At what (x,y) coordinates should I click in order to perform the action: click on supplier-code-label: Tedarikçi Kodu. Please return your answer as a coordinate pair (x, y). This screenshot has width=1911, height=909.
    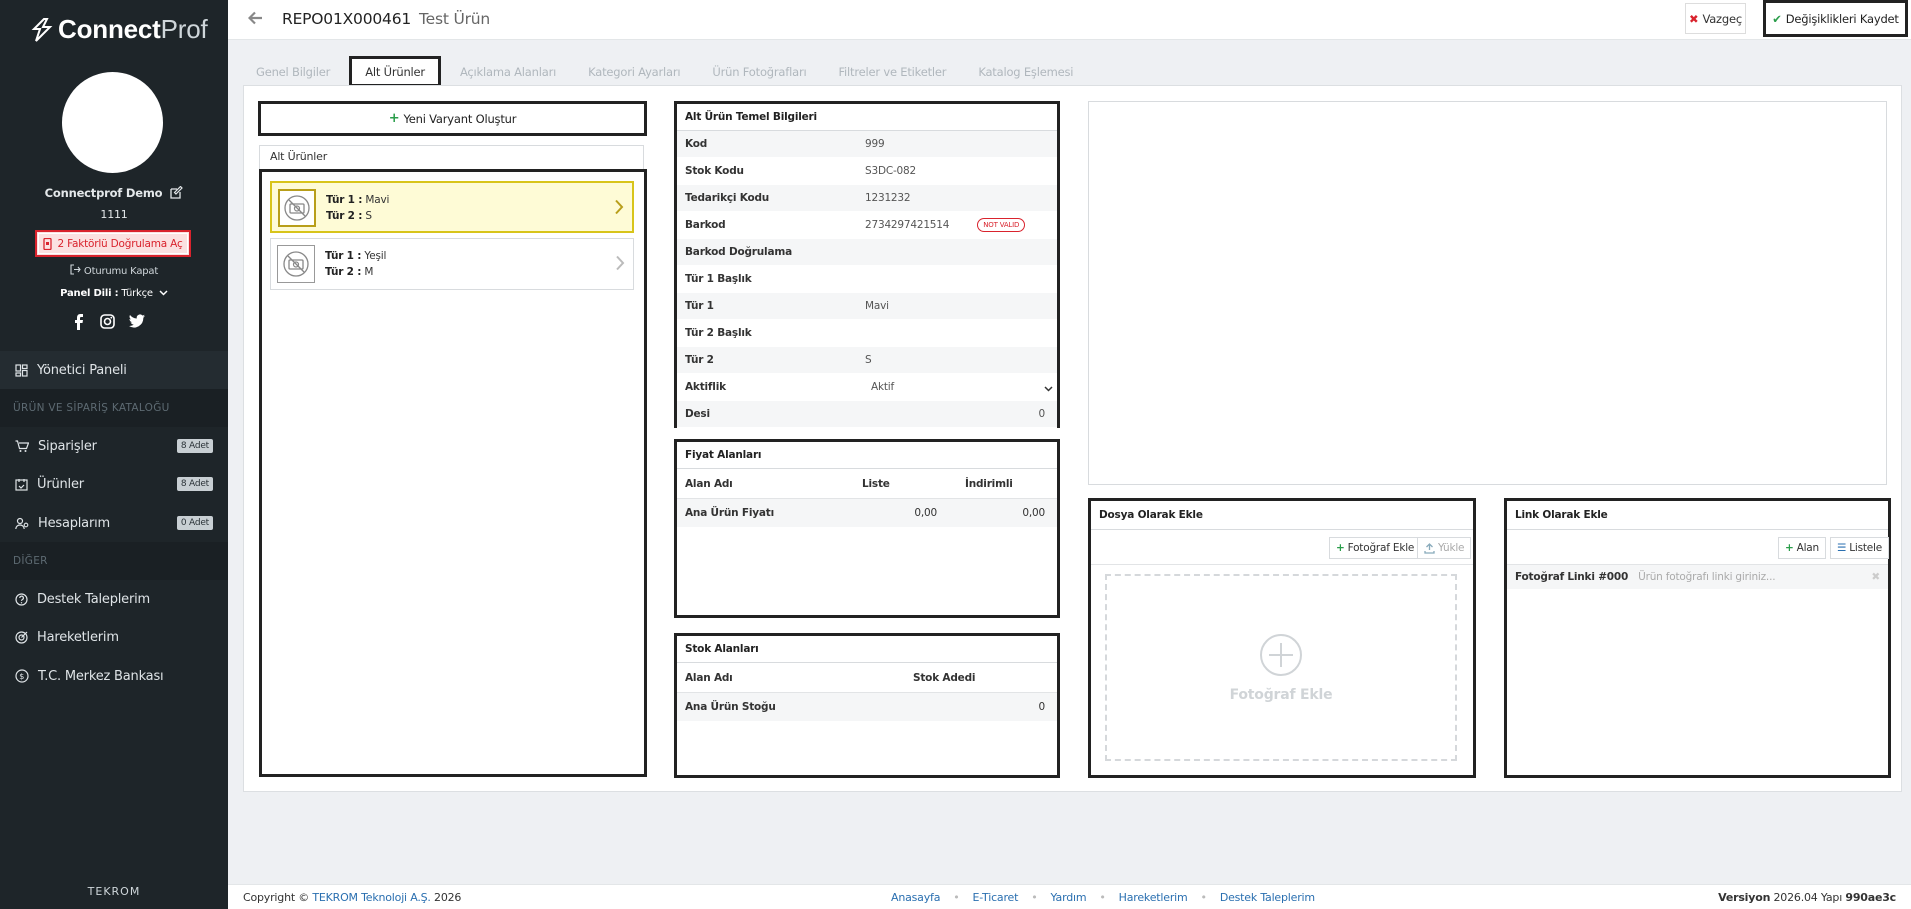
    Looking at the image, I should click on (727, 198).